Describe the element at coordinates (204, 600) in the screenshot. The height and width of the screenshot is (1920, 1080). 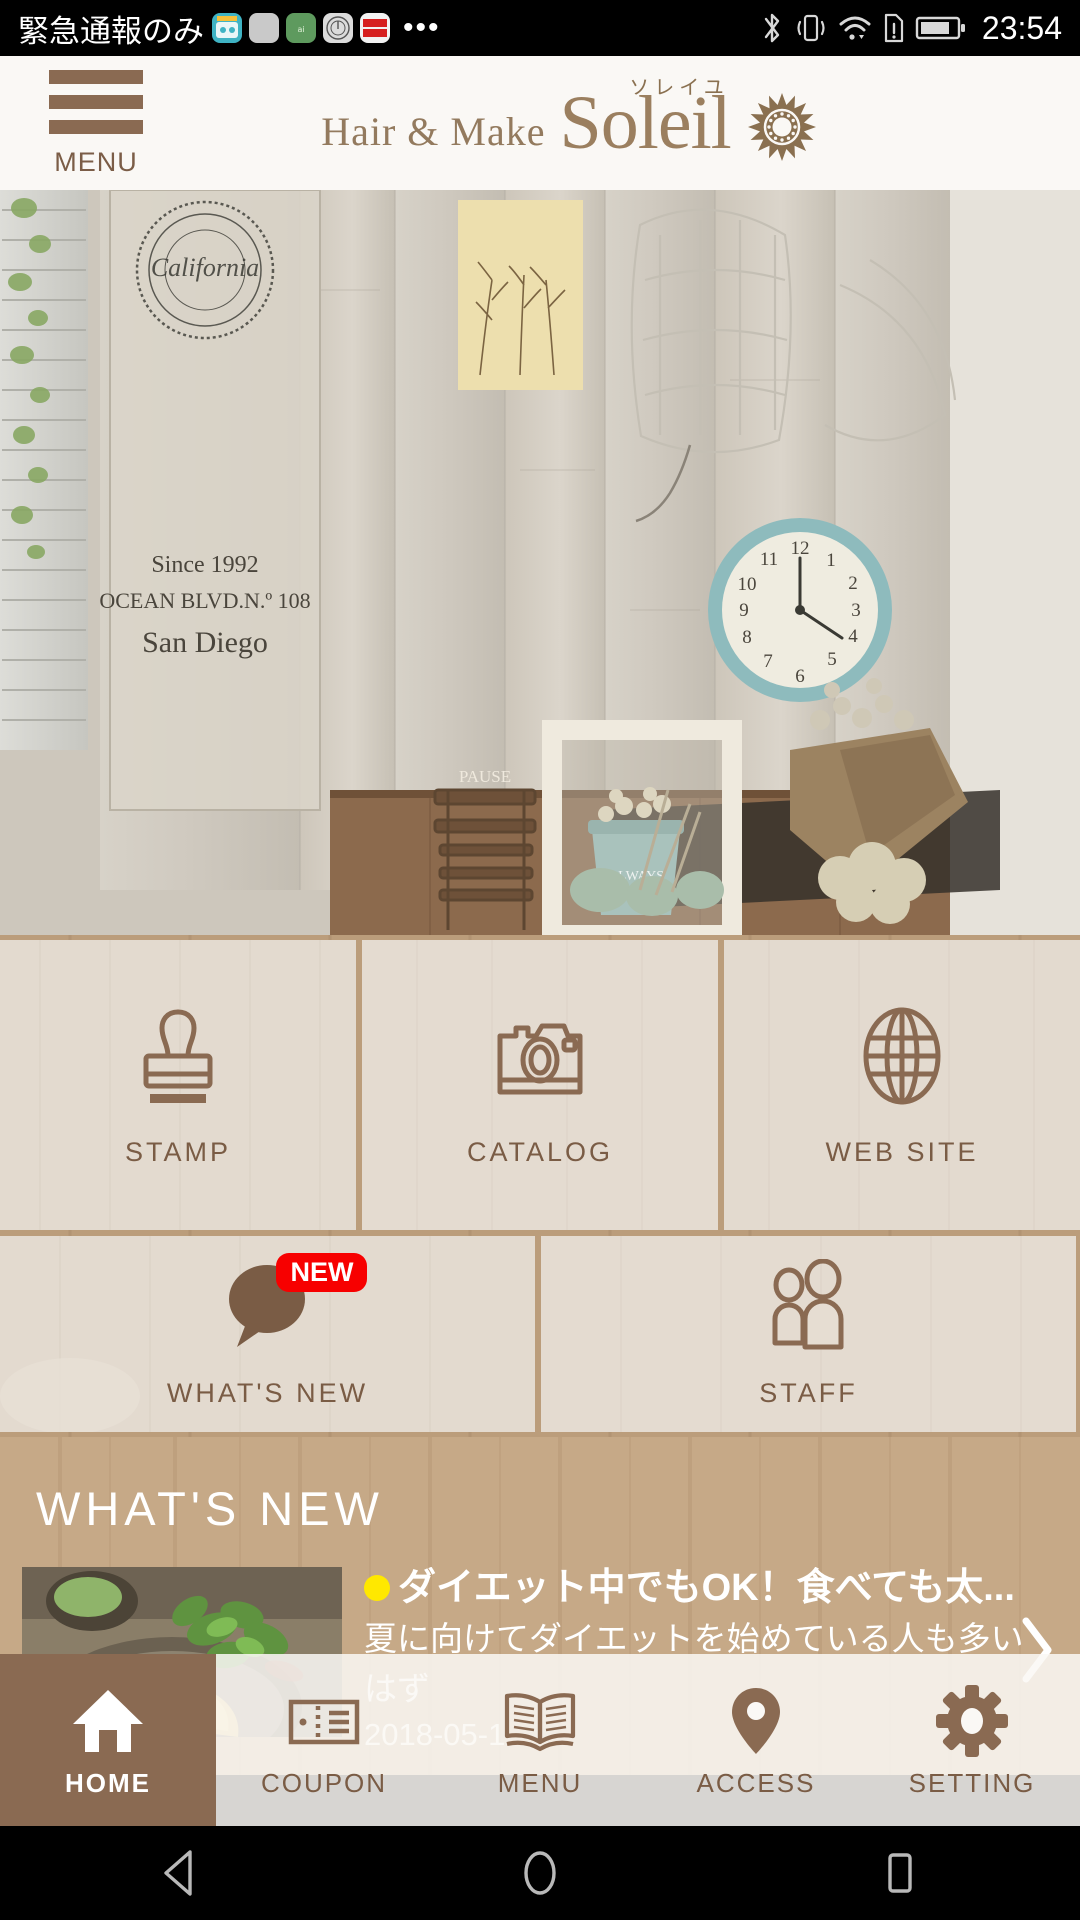
I see `svg-text: OCEAN BLVD.N.º 108` at that location.